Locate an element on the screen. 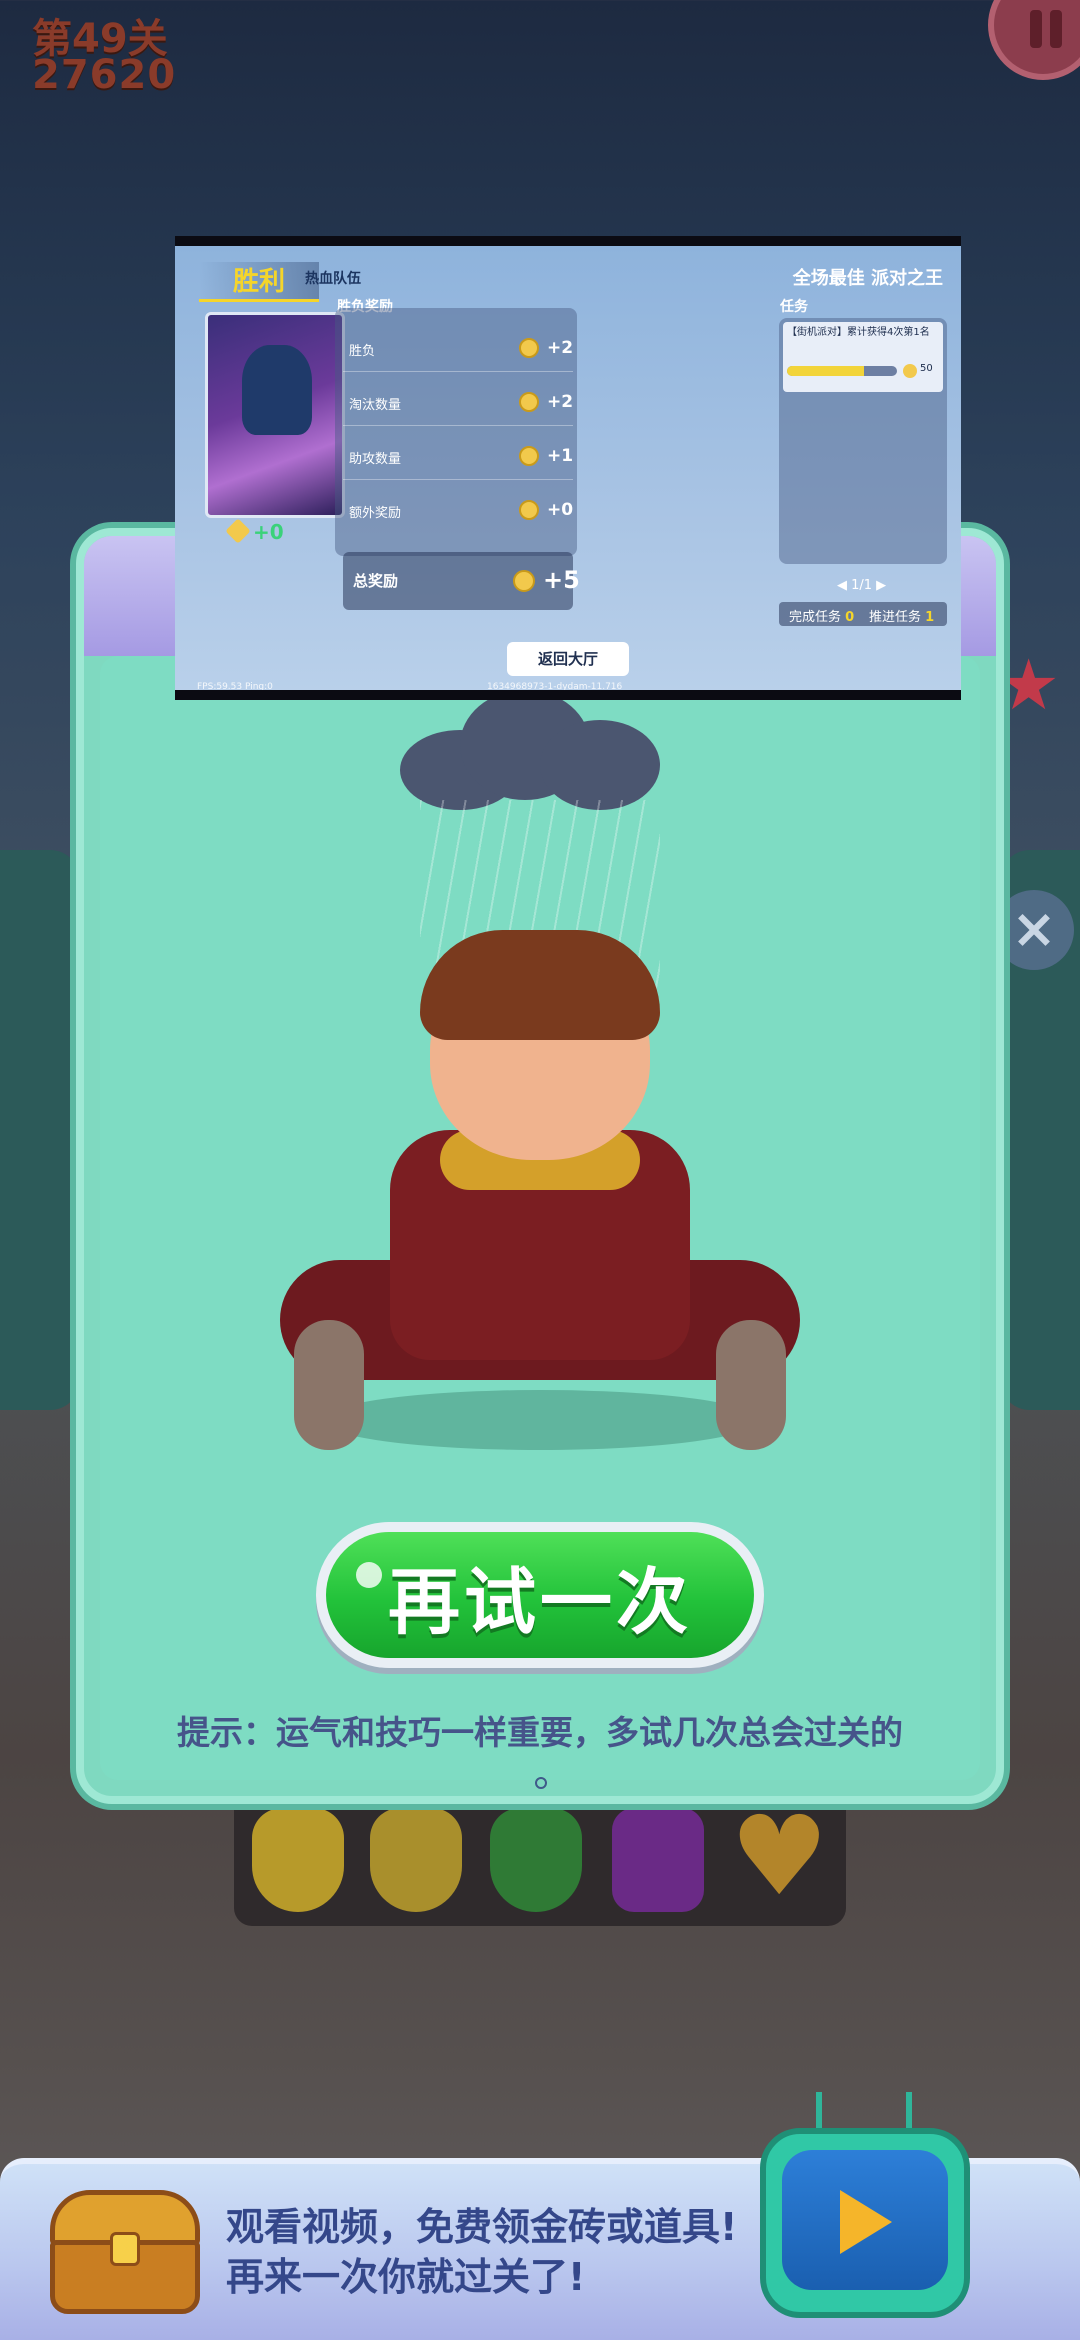  reward-label: 额外奖励 is located at coordinates (375, 513).